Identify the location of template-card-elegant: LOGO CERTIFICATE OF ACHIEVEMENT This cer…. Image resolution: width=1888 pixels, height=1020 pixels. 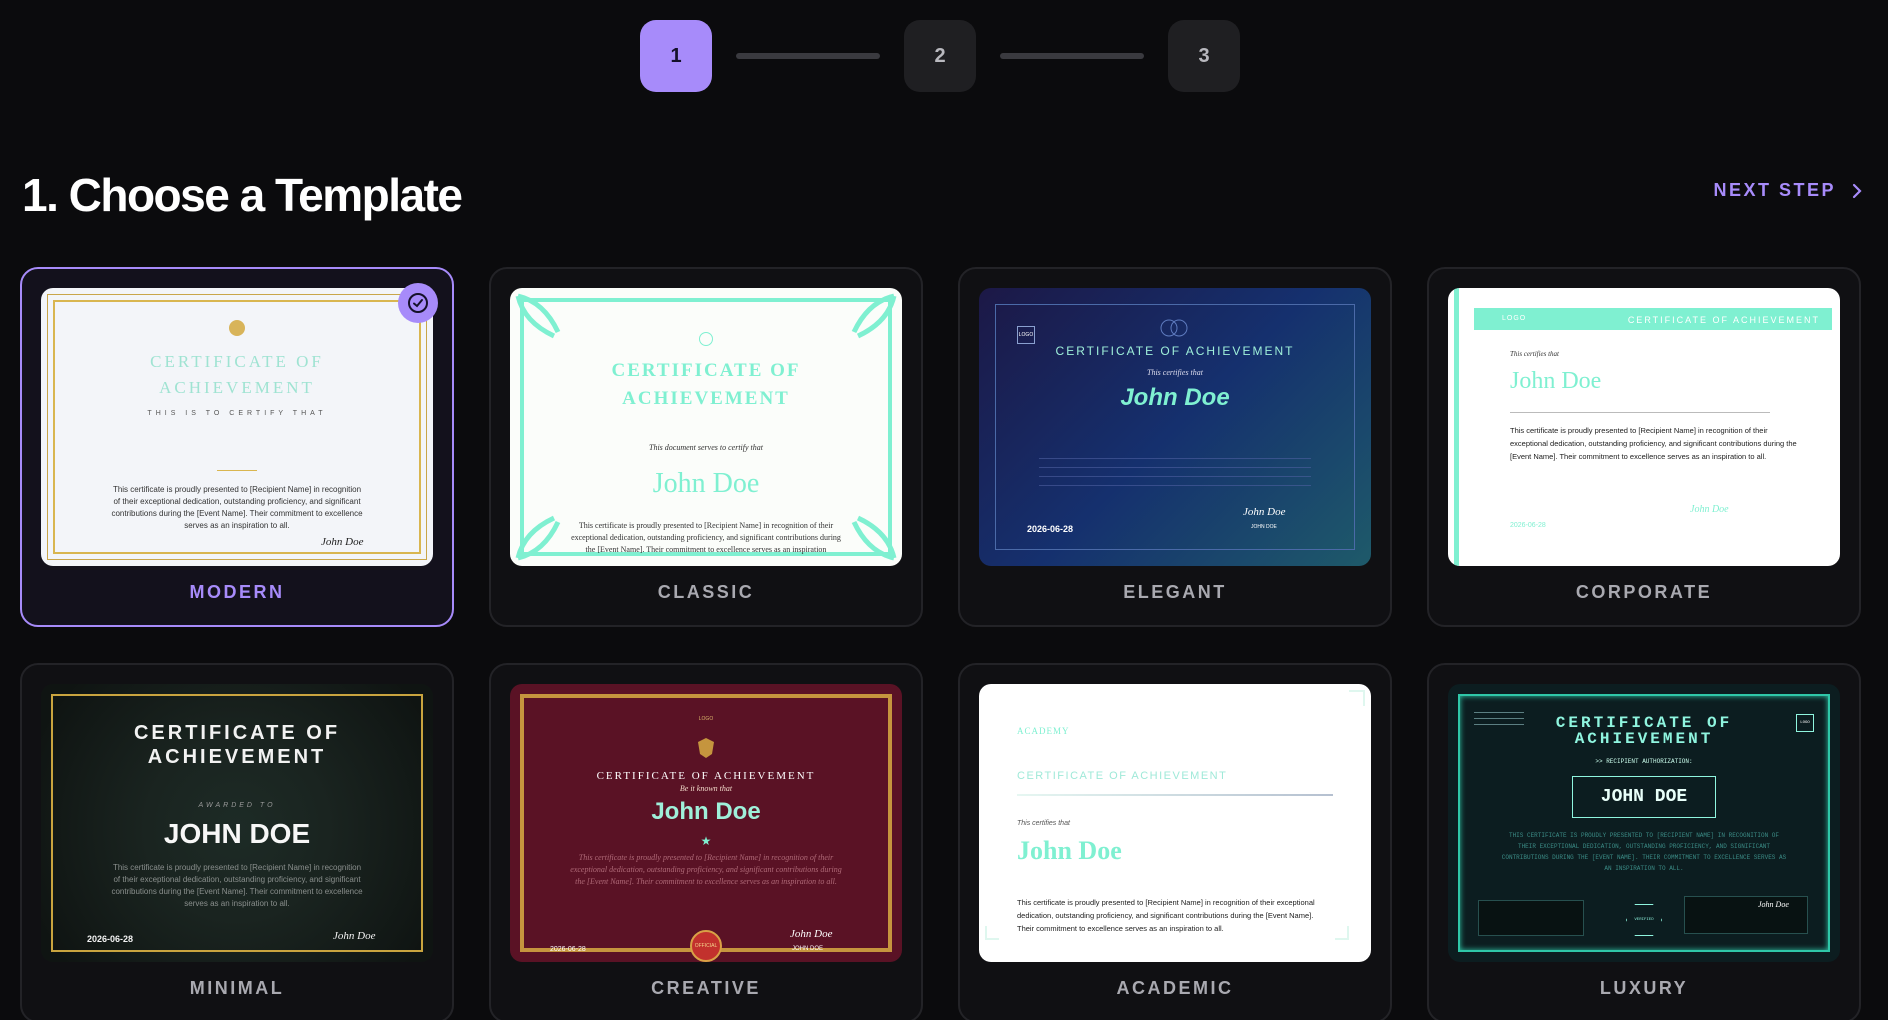
(1175, 447).